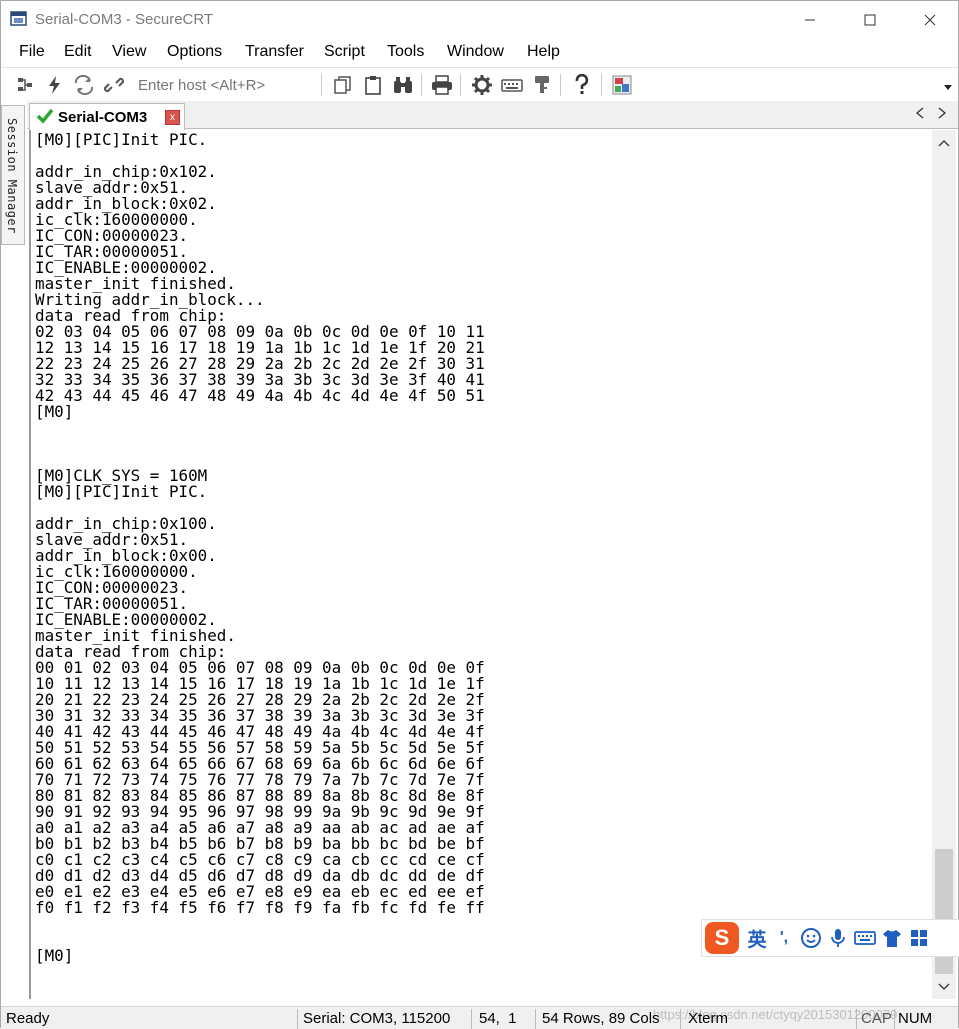 The height and width of the screenshot is (1029, 959). I want to click on tab-strip: Serial-COM3 x, so click(492, 115).